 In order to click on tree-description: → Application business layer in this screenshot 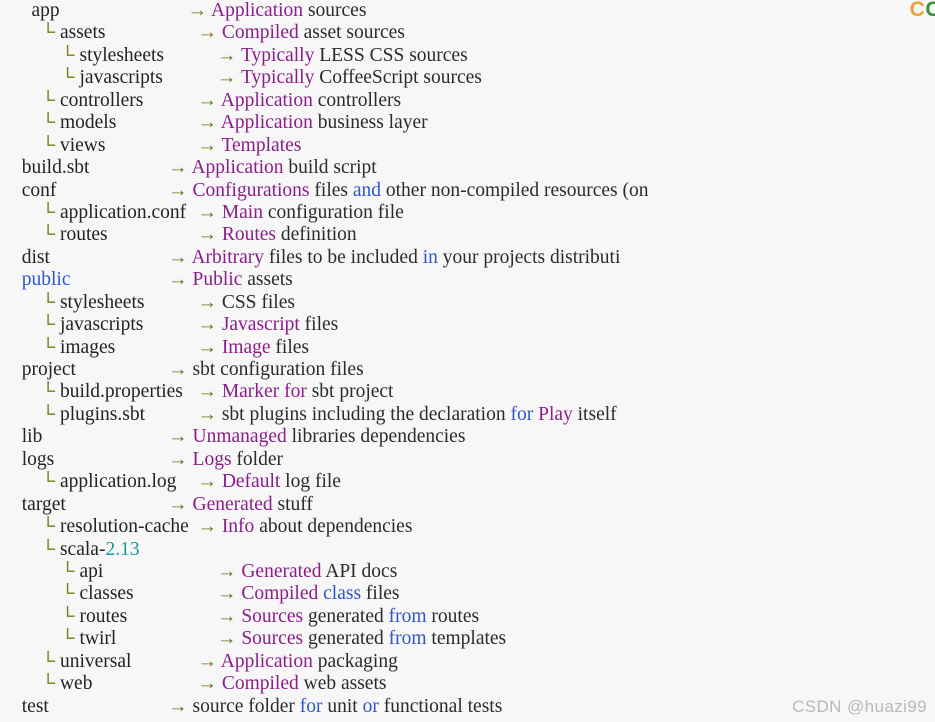, I will do `click(312, 123)`.